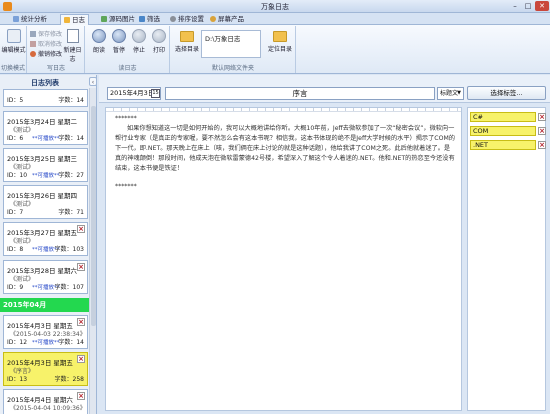 The width and height of the screenshot is (550, 414). Describe the element at coordinates (45, 202) in the screenshot. I see `list-item: 2015年3月26日 星期四 《测试》 ID：7 字数：71` at that location.